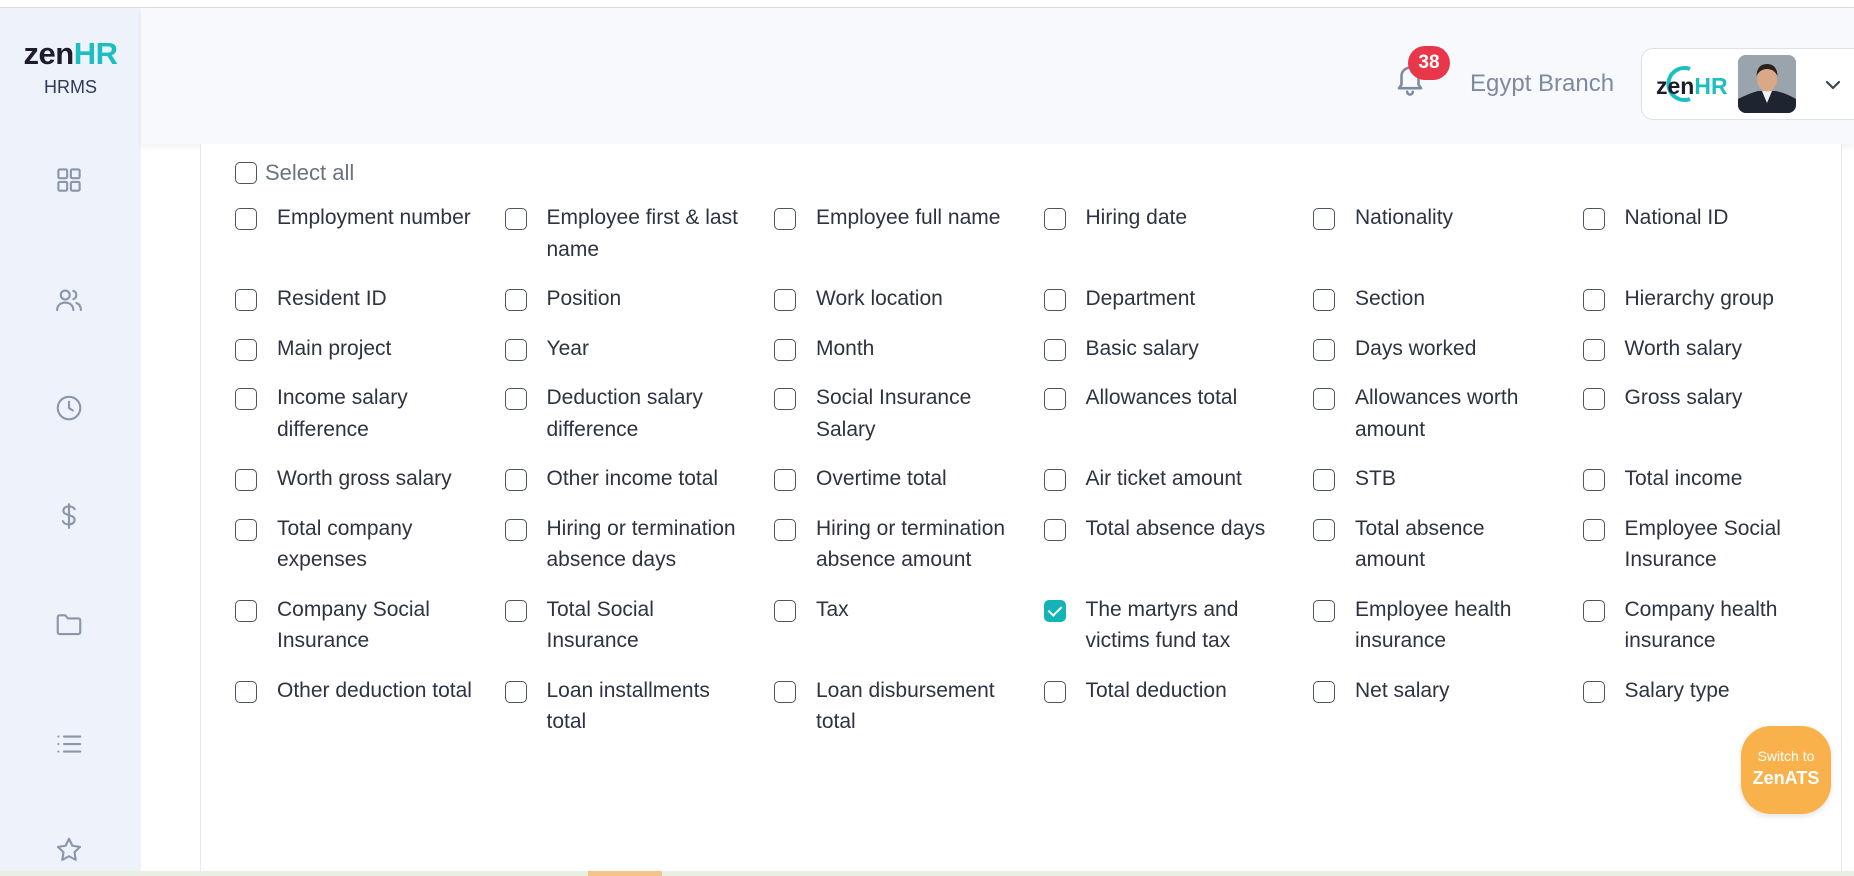 Image resolution: width=1854 pixels, height=876 pixels. I want to click on column-option: Hiring or termination absence days, so click(639, 546).